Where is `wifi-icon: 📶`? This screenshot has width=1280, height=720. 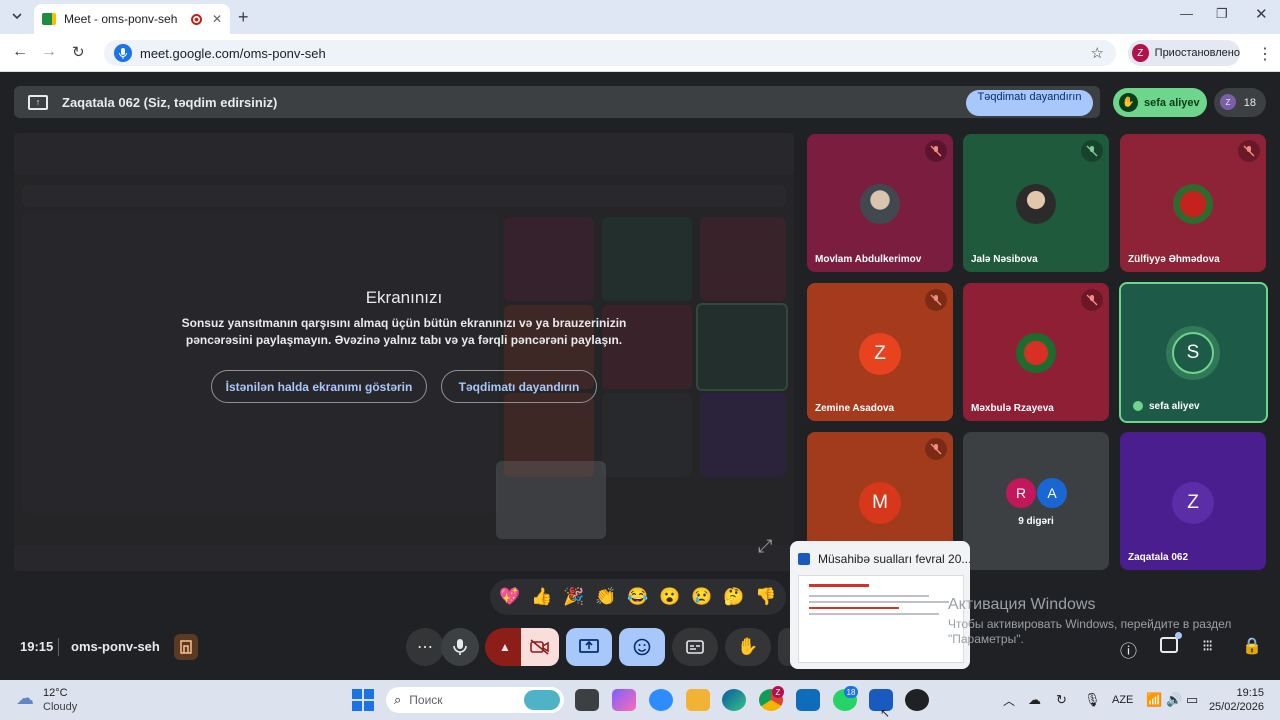
wifi-icon: 📶 is located at coordinates (1154, 700).